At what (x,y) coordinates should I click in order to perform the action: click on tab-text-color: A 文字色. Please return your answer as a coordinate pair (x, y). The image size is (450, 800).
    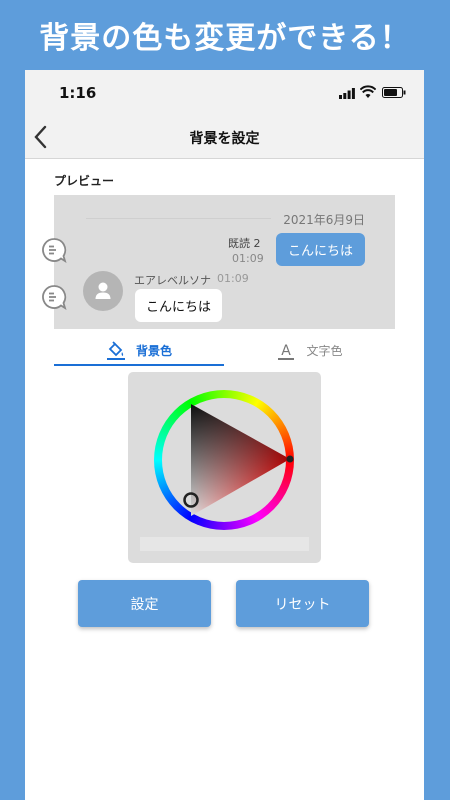
    Looking at the image, I should click on (309, 350).